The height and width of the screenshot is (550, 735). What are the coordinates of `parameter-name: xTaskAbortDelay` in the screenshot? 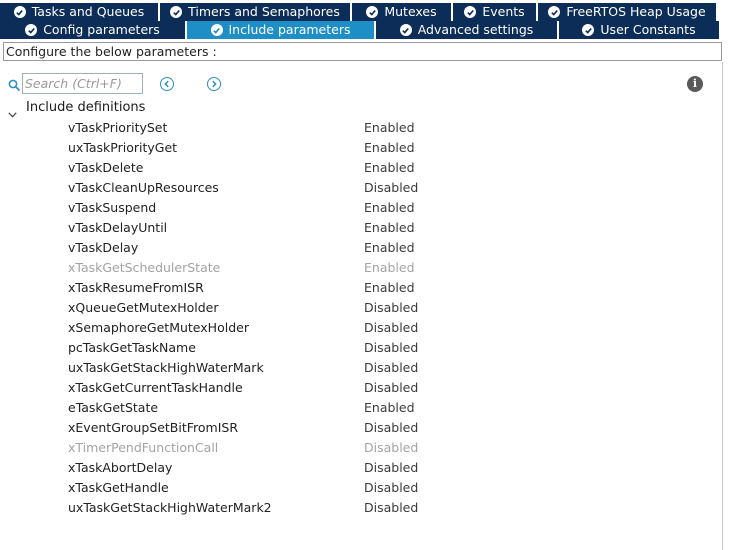 It's located at (120, 467).